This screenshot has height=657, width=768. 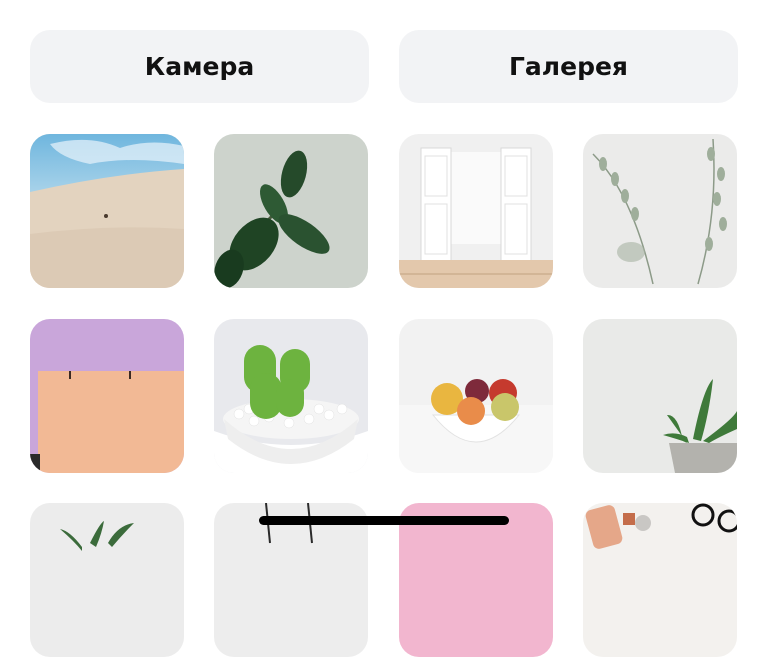 I want to click on hanging-wire-photo, so click(x=291, y=580).